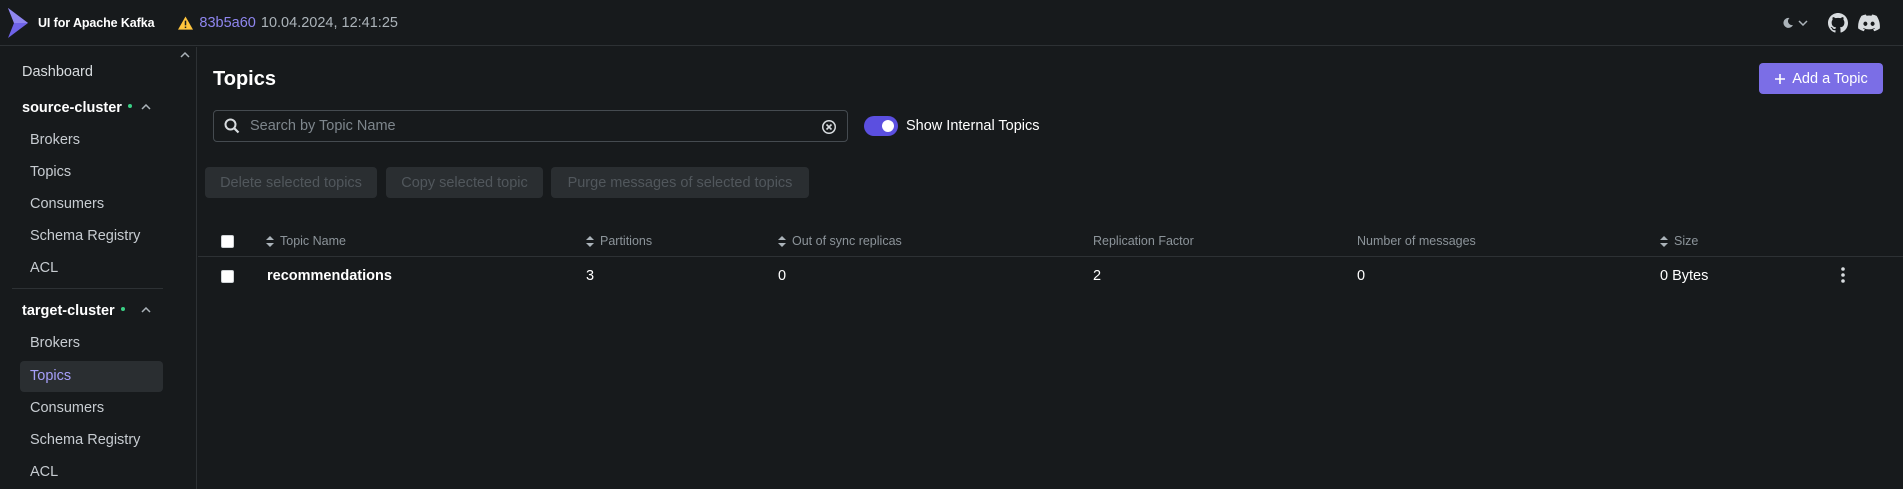  I want to click on theme-toggle, so click(1795, 23).